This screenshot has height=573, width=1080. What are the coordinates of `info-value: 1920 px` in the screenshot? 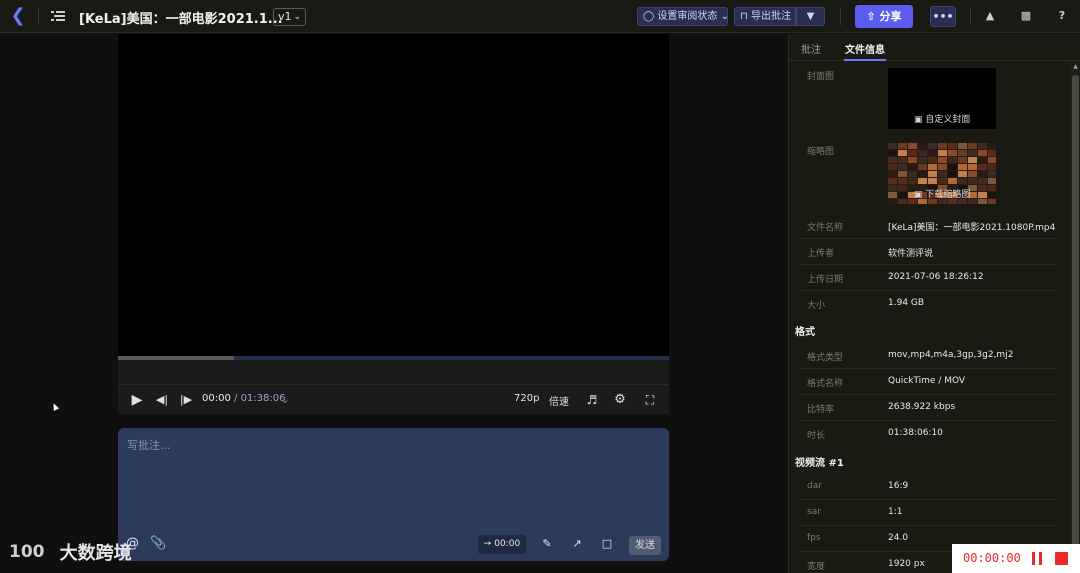 It's located at (906, 564).